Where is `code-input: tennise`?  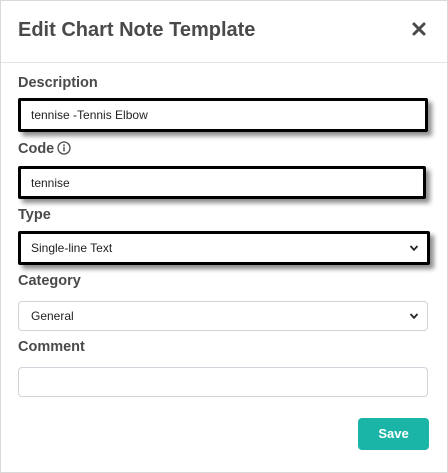
code-input: tennise is located at coordinates (222, 182).